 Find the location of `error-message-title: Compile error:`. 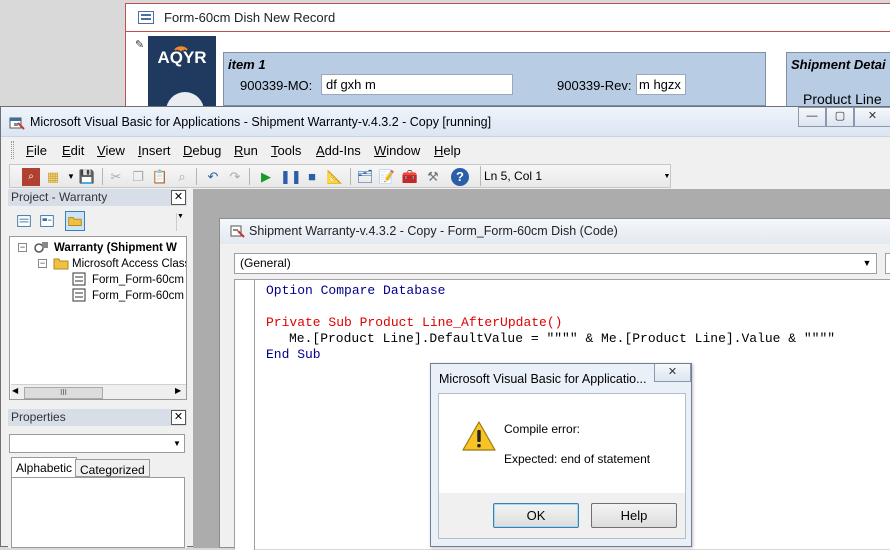

error-message-title: Compile error: is located at coordinates (542, 429).